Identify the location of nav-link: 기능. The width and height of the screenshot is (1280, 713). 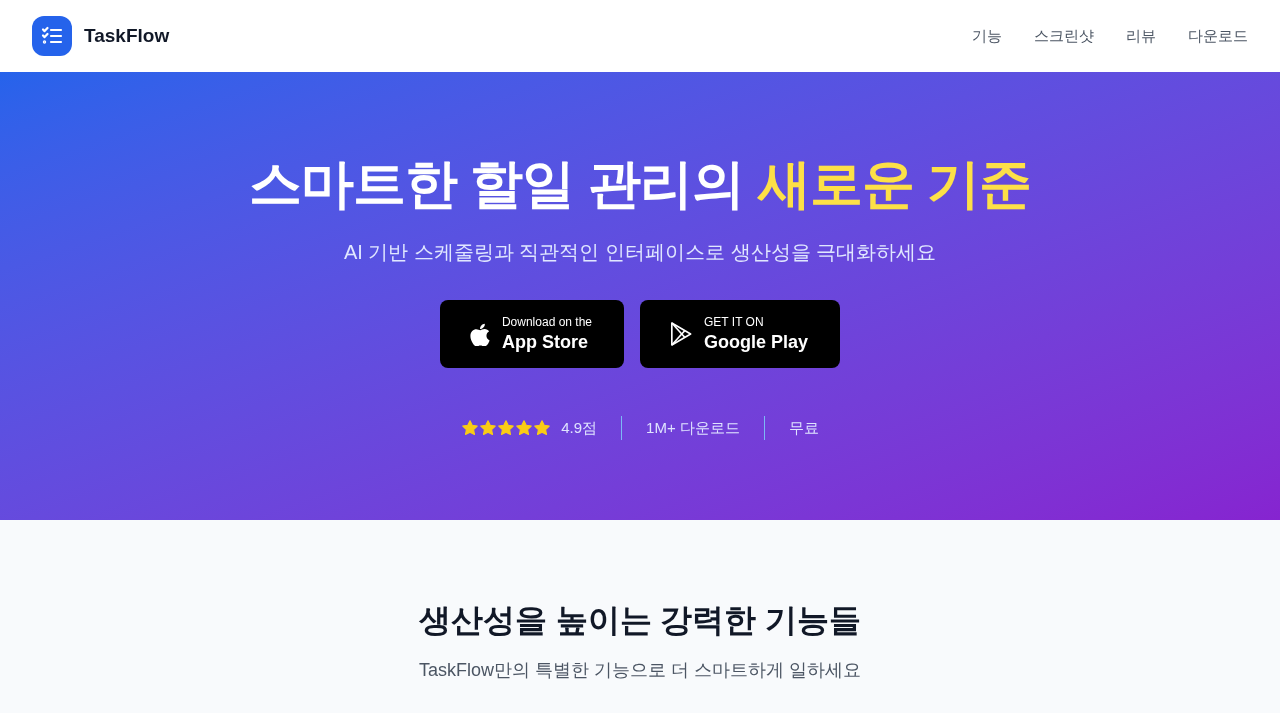
(987, 36).